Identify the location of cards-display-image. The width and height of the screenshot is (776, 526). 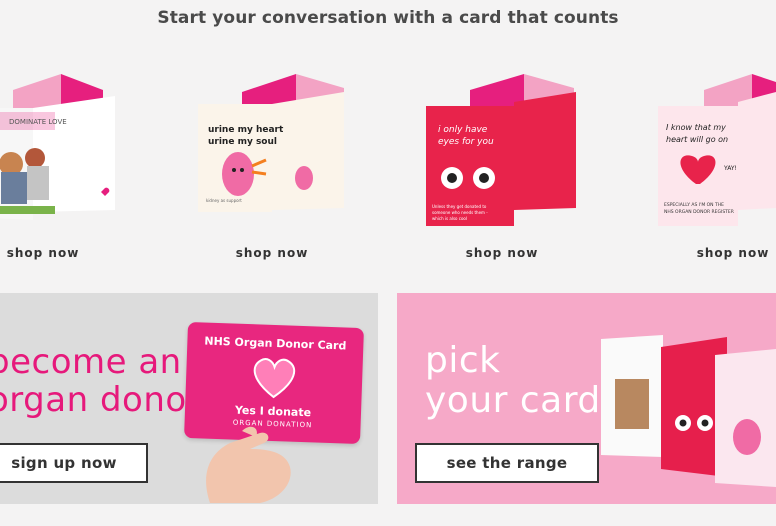
(688, 411).